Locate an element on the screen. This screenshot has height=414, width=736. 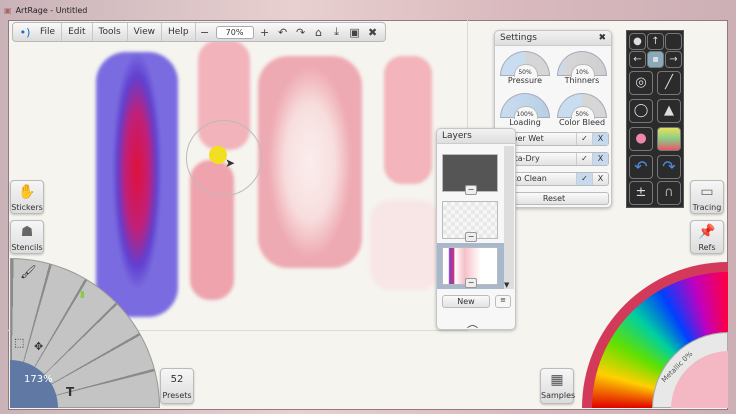
stencils-label: Stencils is located at coordinates (27, 247).